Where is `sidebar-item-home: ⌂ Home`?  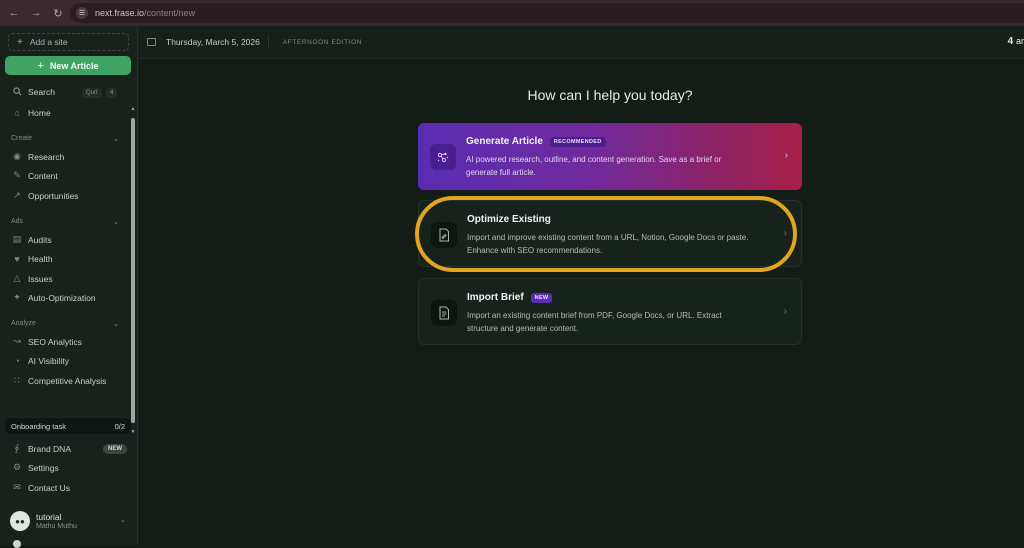
sidebar-item-home: ⌂ Home is located at coordinates (65, 112).